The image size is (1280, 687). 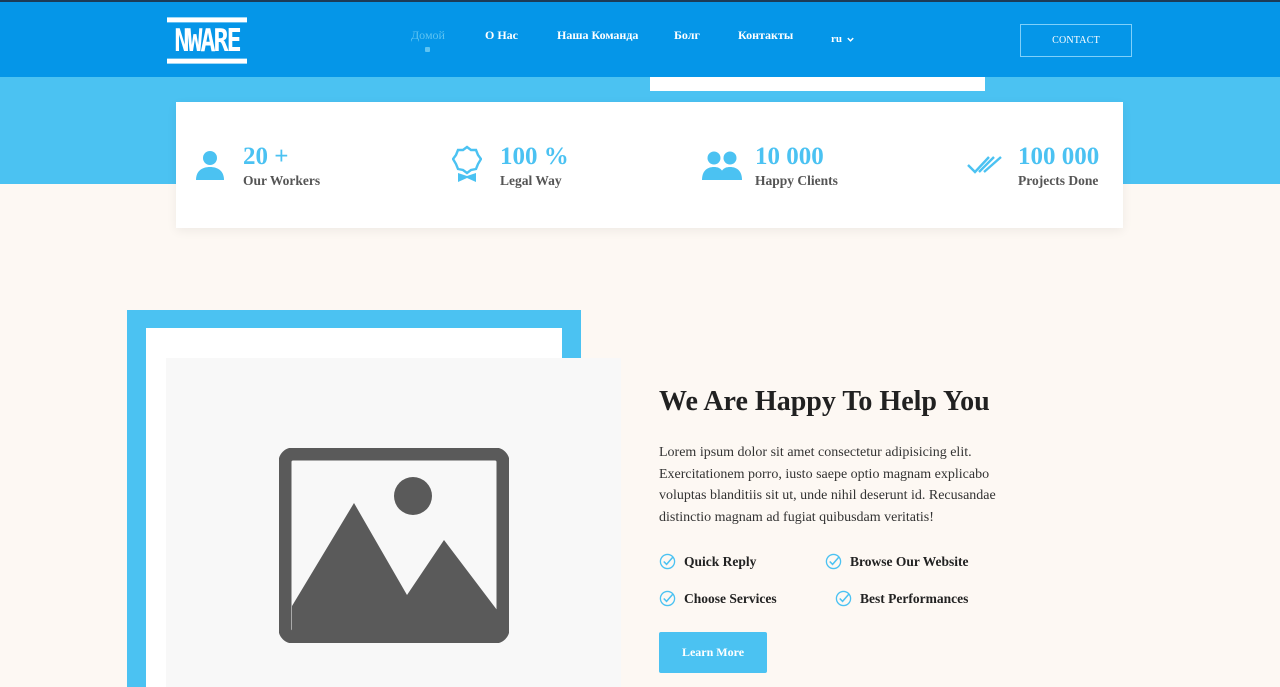 I want to click on section-title: We Are Happy To Help You, so click(x=824, y=401).